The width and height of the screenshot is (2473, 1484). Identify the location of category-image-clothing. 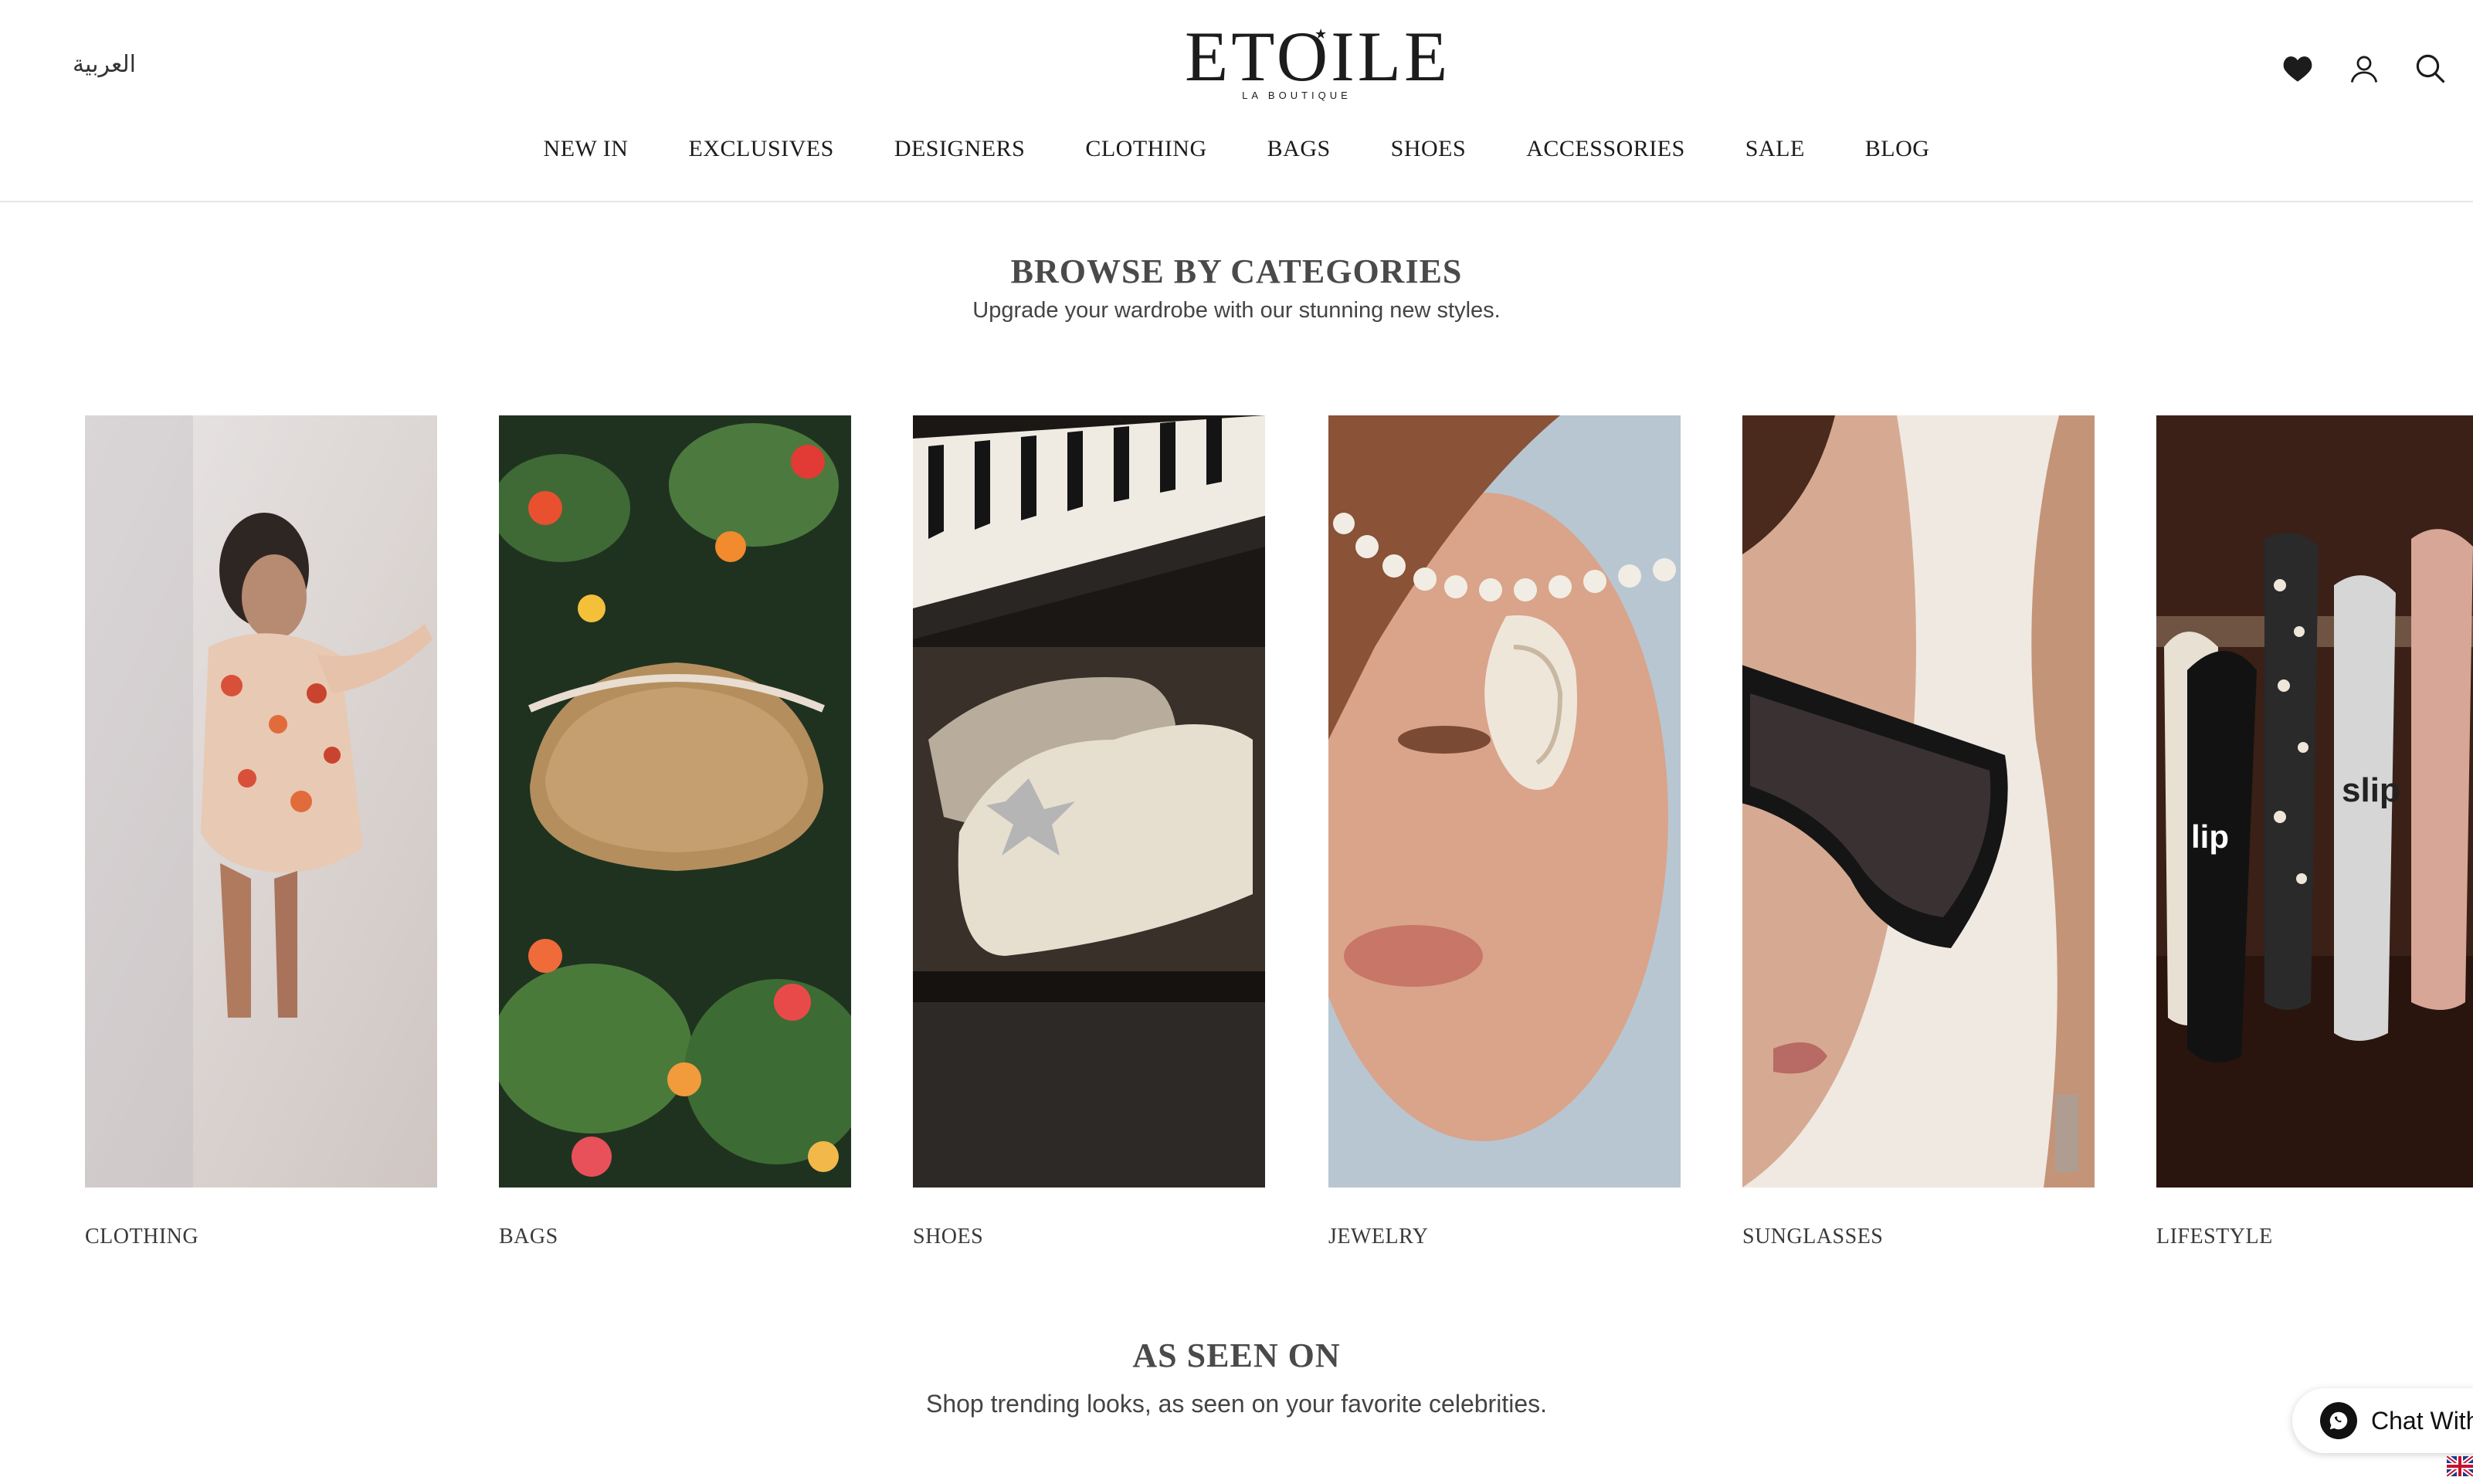
(261, 801).